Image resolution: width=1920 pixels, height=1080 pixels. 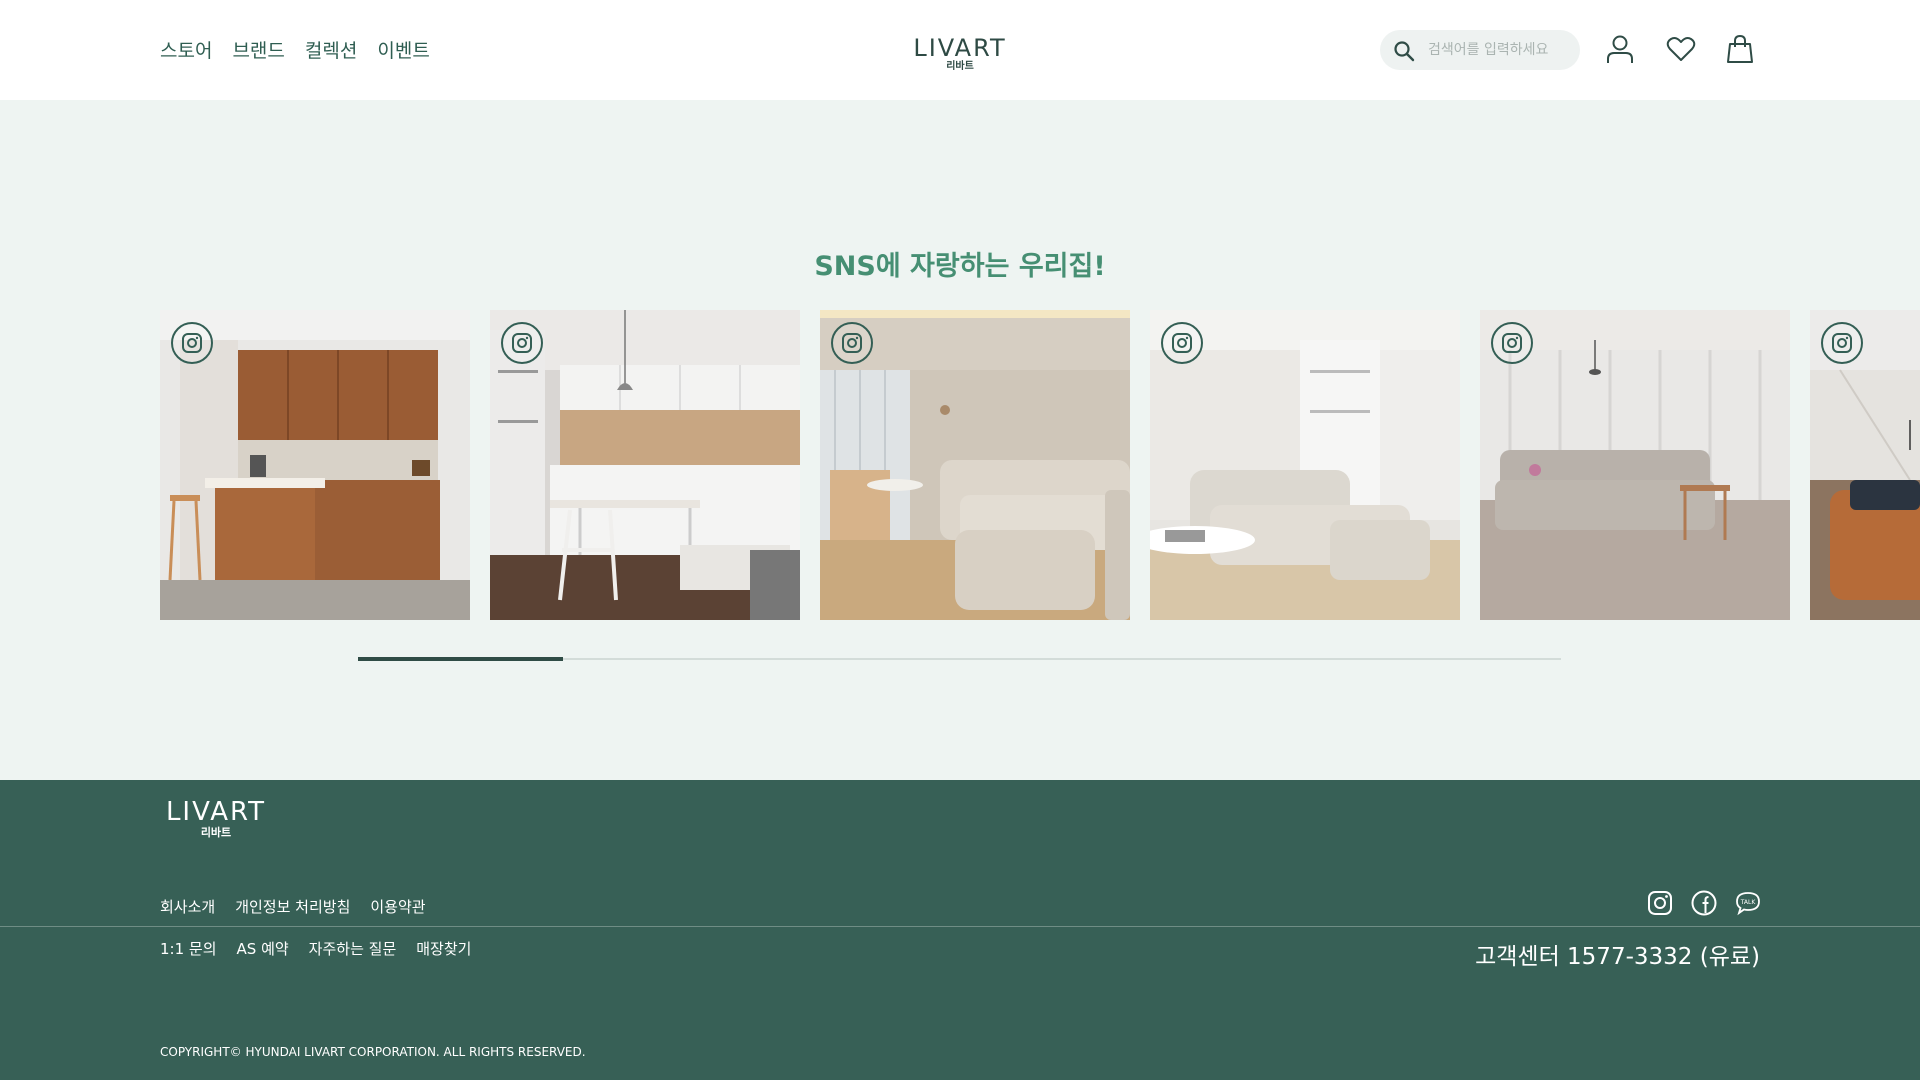 What do you see at coordinates (1498, 50) in the screenshot?
I see `search-input` at bounding box center [1498, 50].